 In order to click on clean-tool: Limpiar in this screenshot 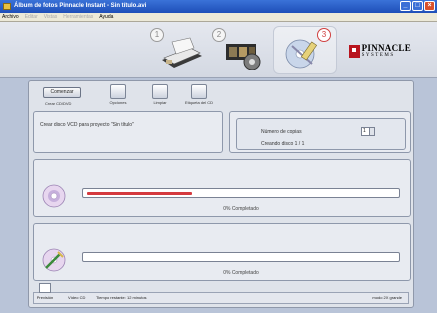, I will do `click(160, 94)`.